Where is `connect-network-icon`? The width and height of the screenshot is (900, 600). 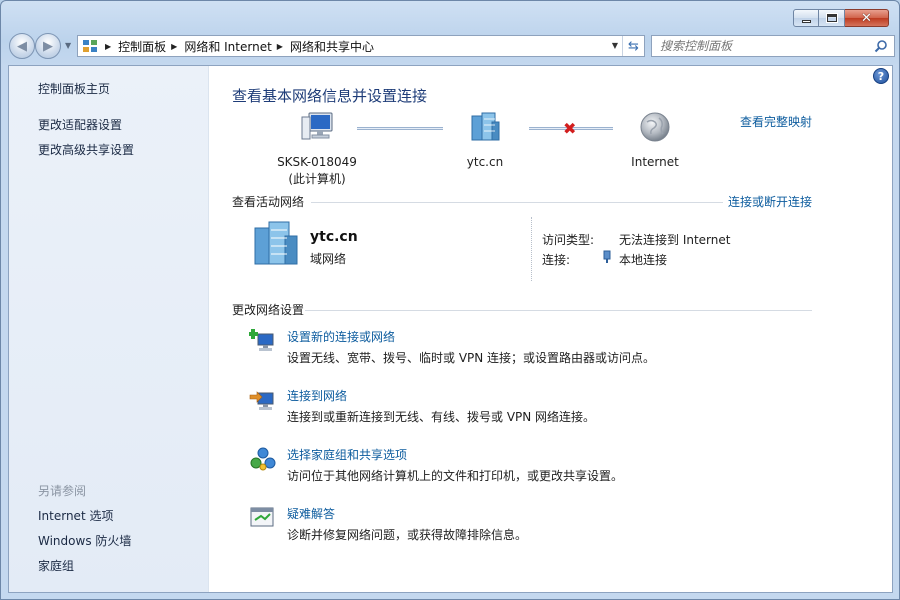 connect-network-icon is located at coordinates (261, 400).